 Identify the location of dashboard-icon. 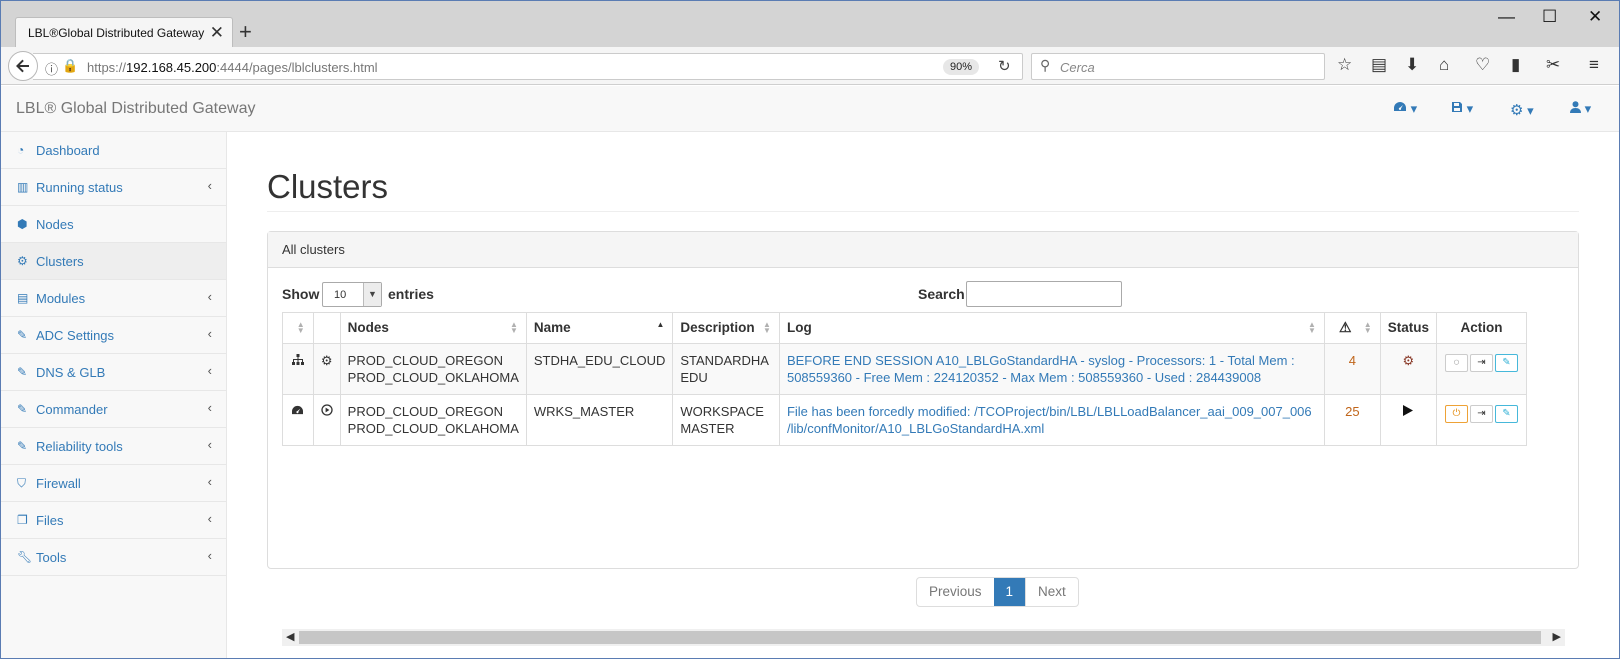
(298, 420).